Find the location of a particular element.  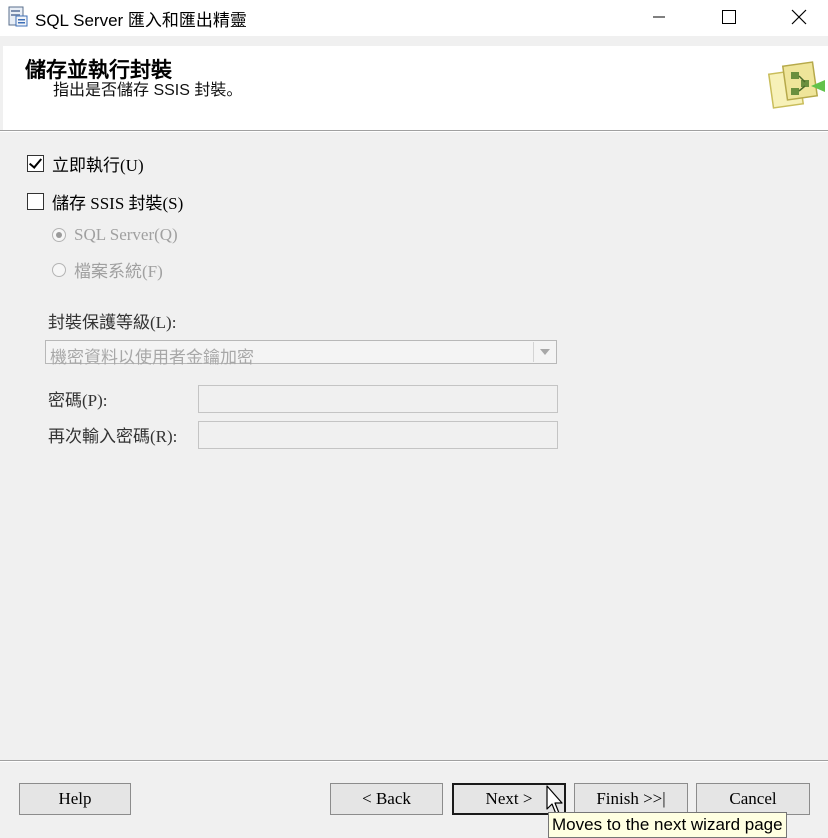

radio-file-system-dot is located at coordinates (59, 269).